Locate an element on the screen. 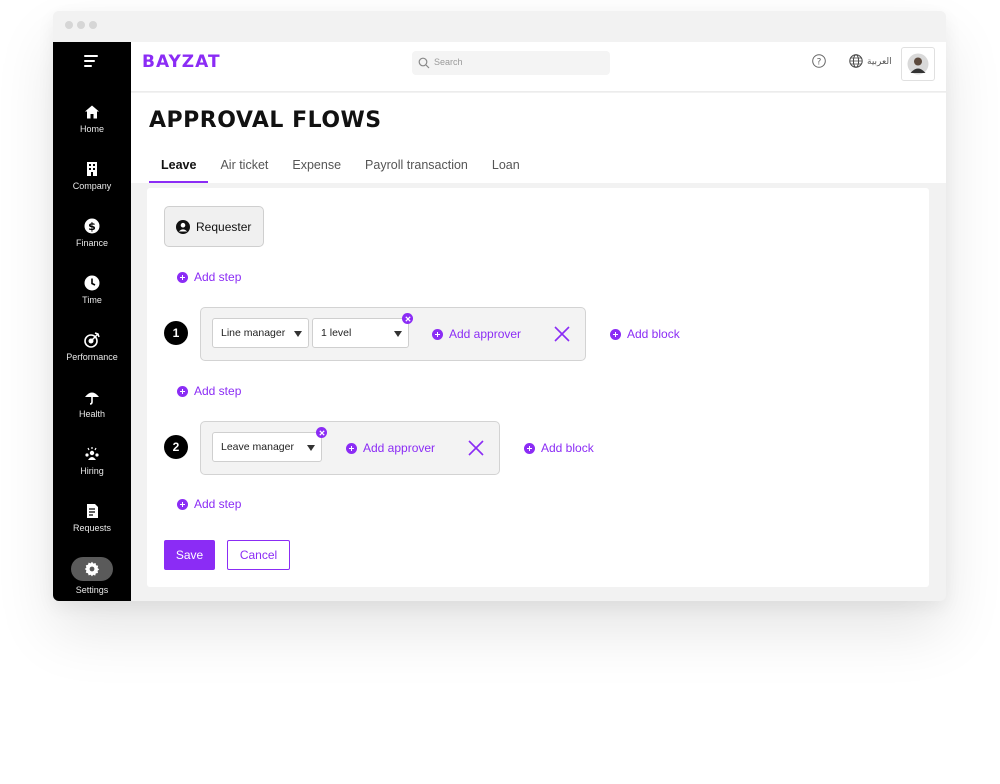 This screenshot has width=1000, height=784. sidebar-item-health: Health is located at coordinates (92, 414).